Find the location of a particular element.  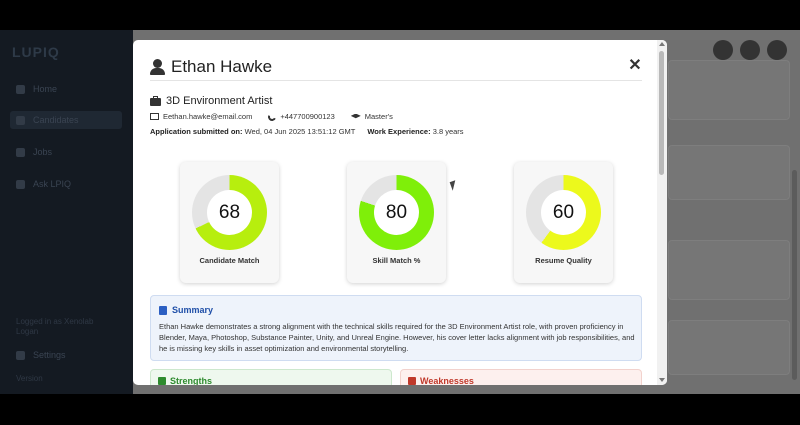

login-info: Logged in as Xenolab Logan is located at coordinates (55, 326).